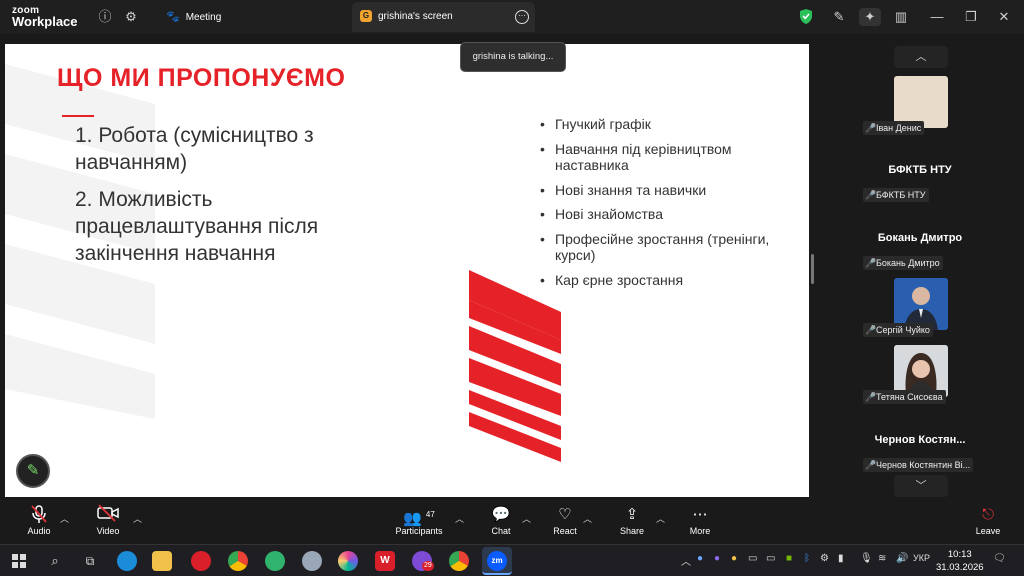 The image size is (1024, 576). Describe the element at coordinates (866, 558) in the screenshot. I see `microphone-icon: 🎙` at that location.